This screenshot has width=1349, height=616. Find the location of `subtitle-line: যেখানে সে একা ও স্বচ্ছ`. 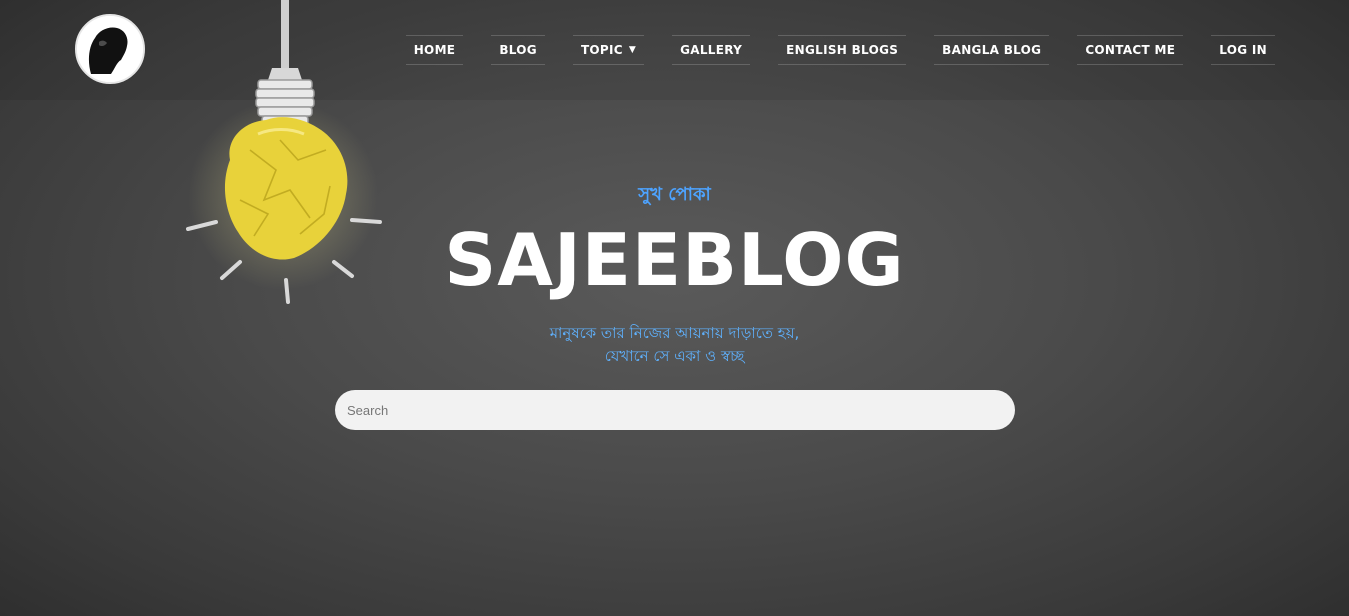

subtitle-line: যেখানে সে একা ও স্বচ্ছ is located at coordinates (674, 356).